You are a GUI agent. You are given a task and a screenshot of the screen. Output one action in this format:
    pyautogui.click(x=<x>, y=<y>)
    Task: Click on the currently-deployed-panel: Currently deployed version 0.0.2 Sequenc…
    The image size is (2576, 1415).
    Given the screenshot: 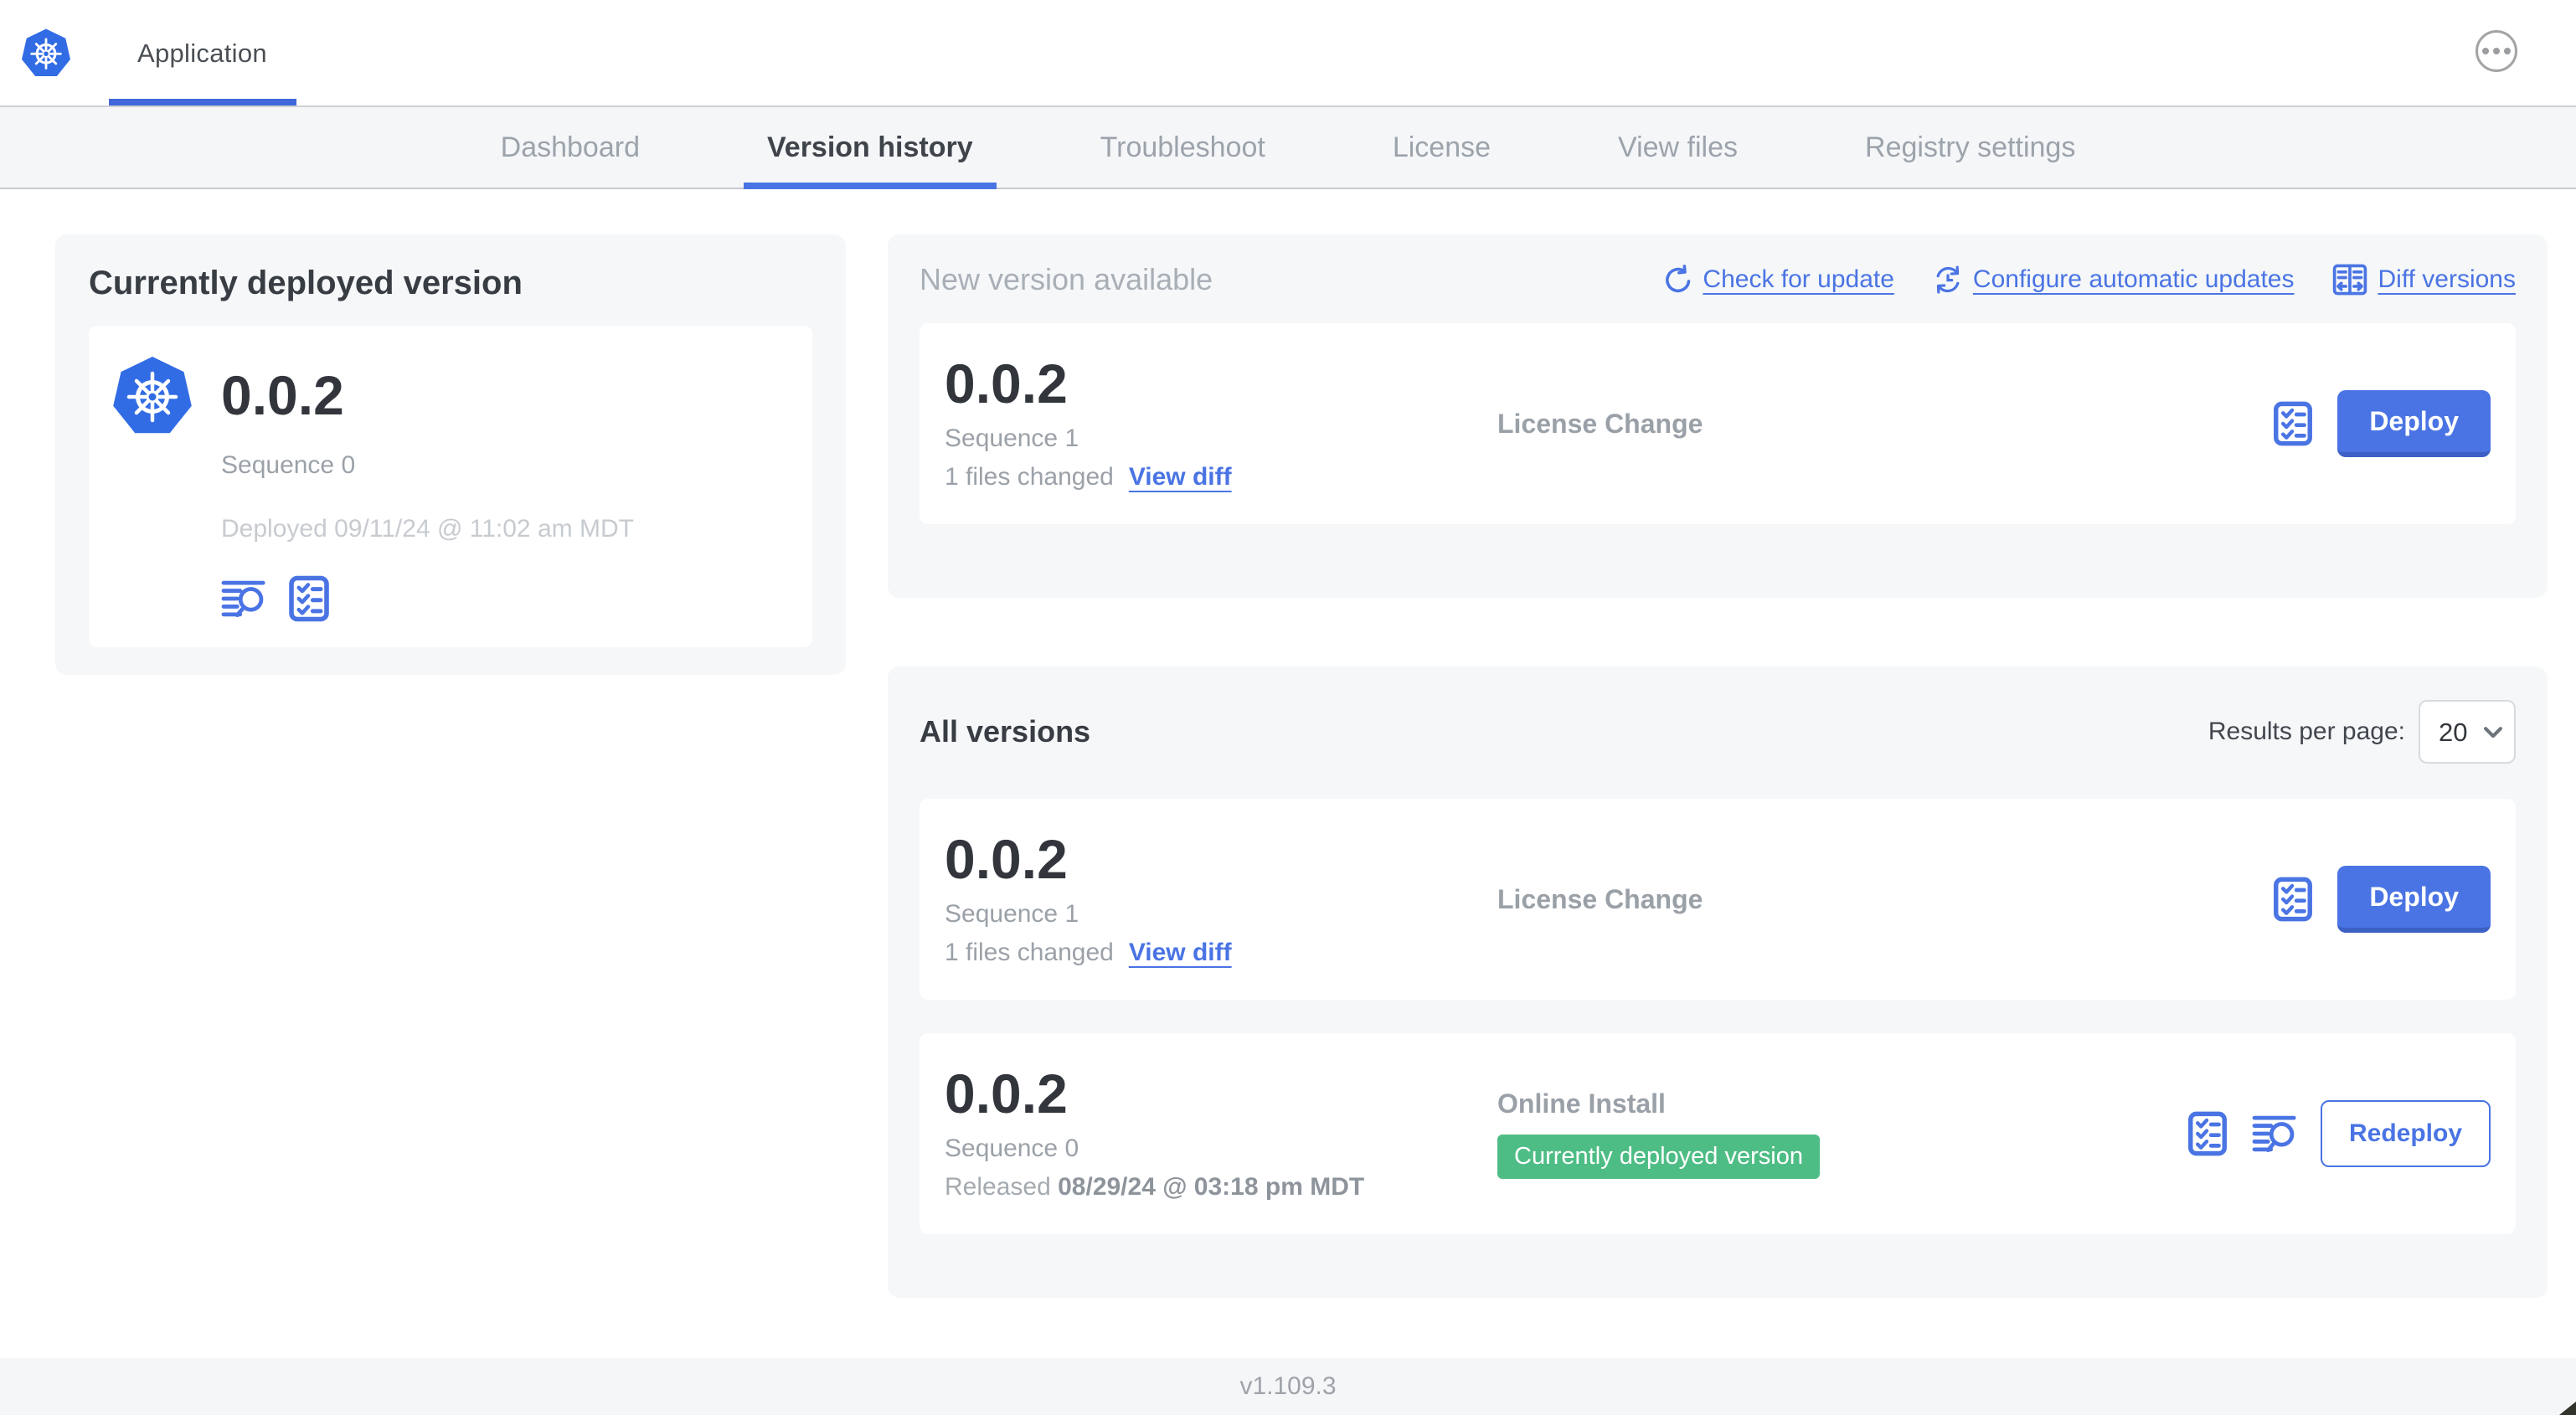 What is the action you would take?
    pyautogui.click(x=450, y=454)
    